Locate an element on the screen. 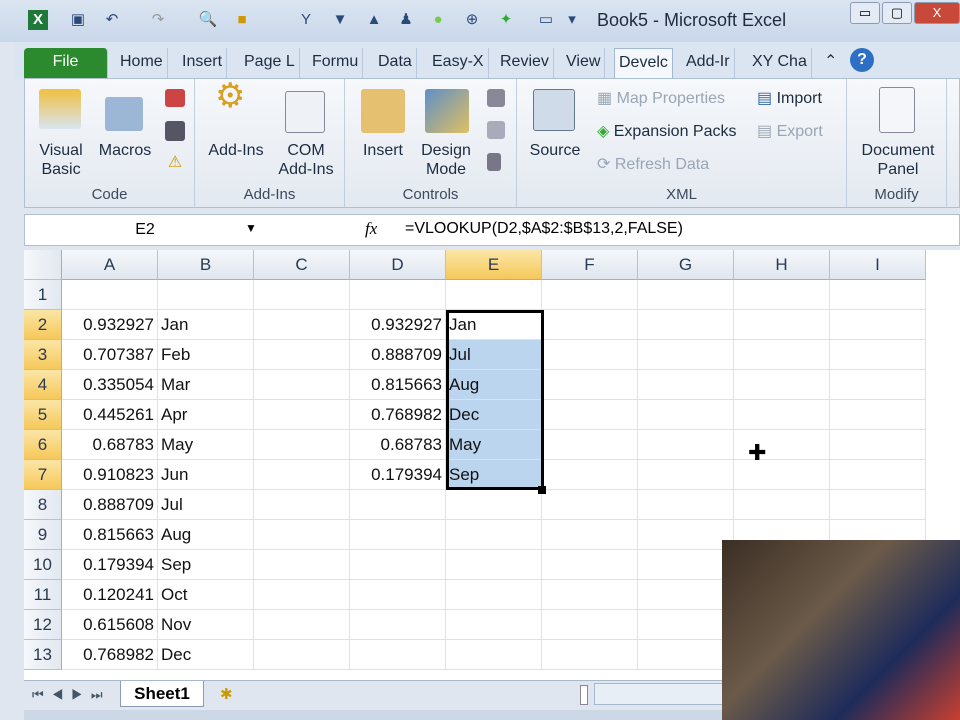  cell-i2 is located at coordinates (878, 325).